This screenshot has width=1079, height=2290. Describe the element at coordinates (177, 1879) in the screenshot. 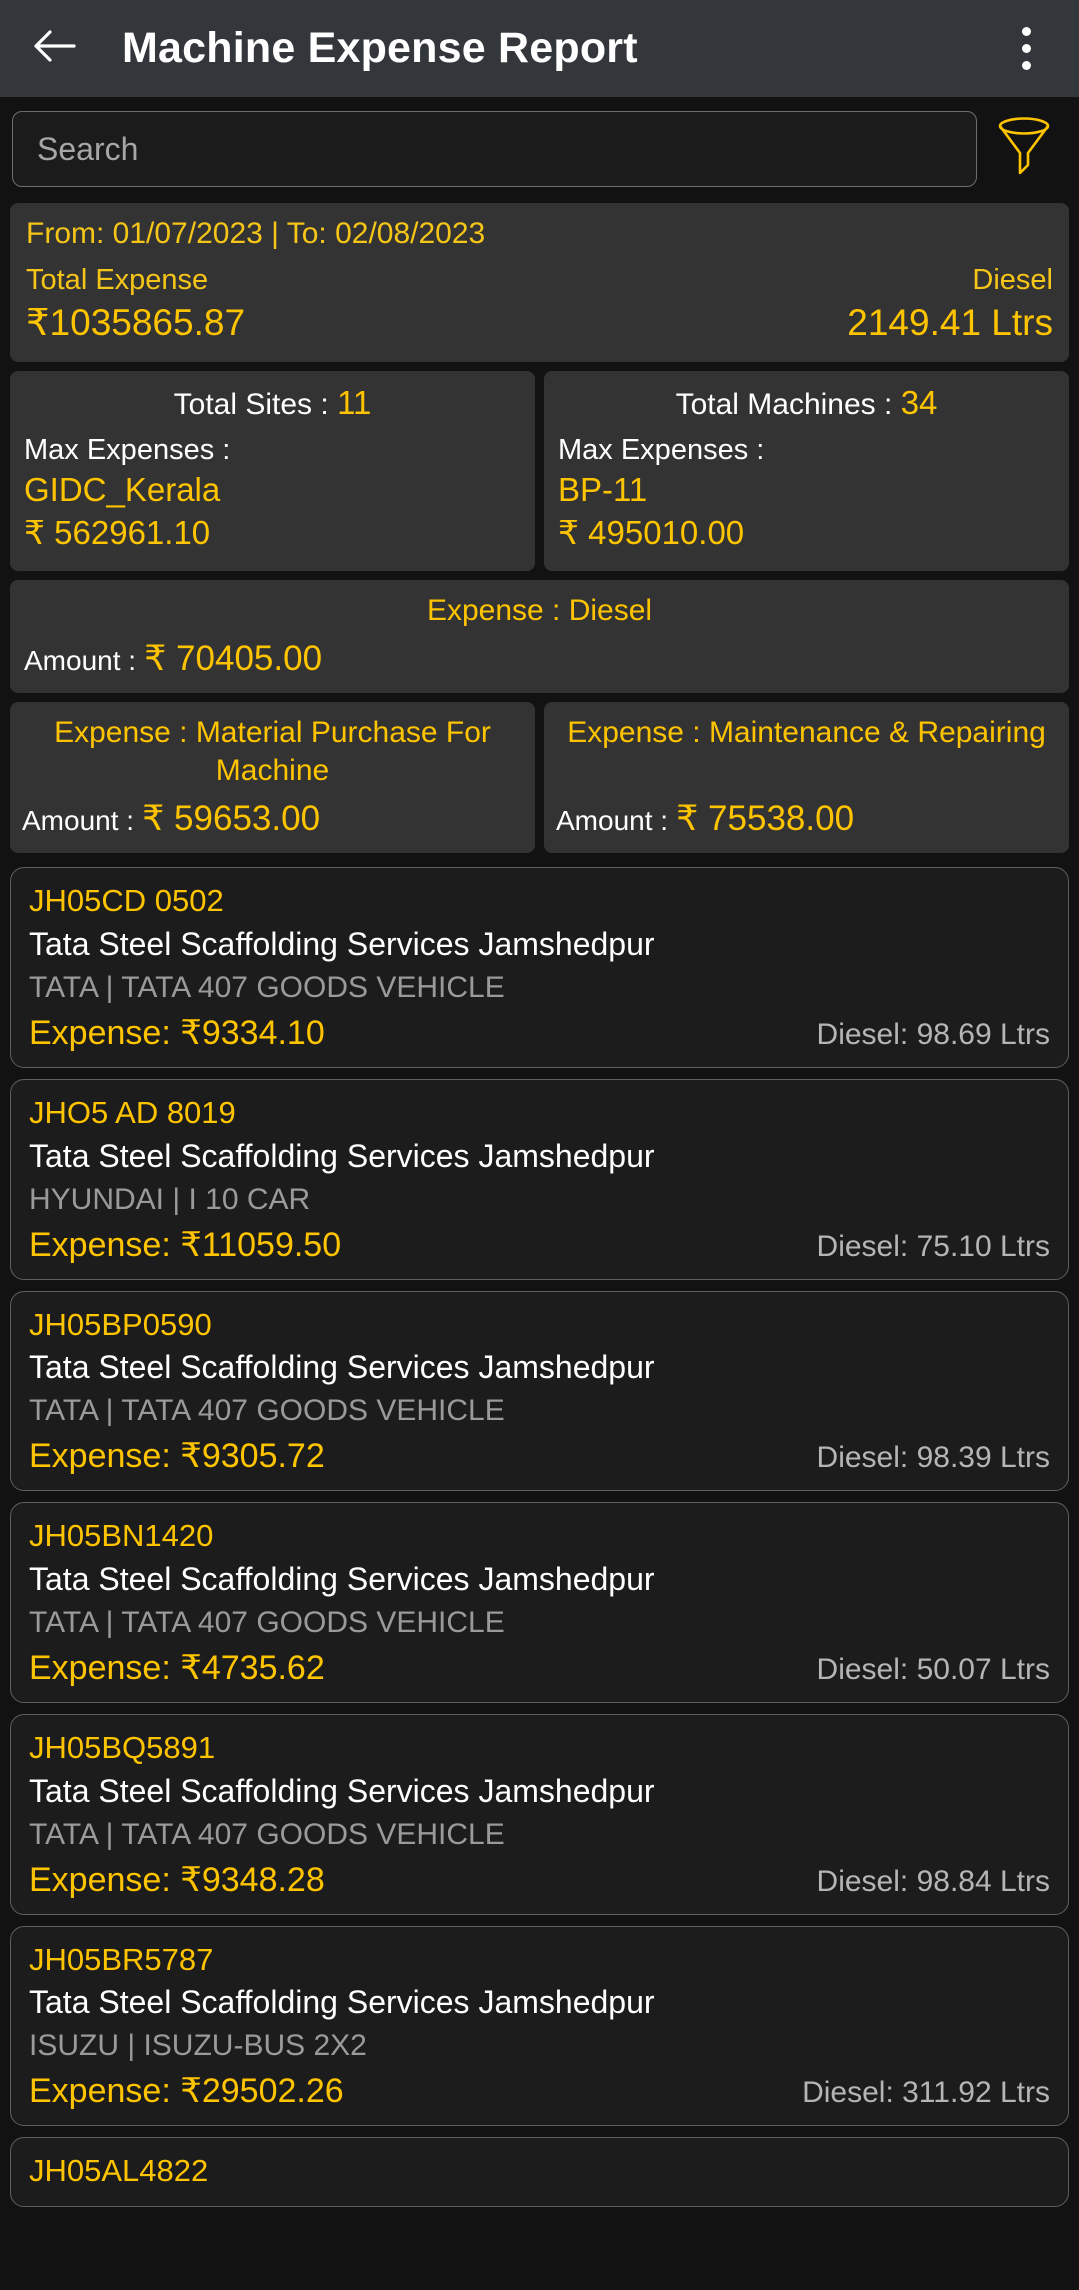

I see `machine-expense: Expense: ₹9348.28` at that location.